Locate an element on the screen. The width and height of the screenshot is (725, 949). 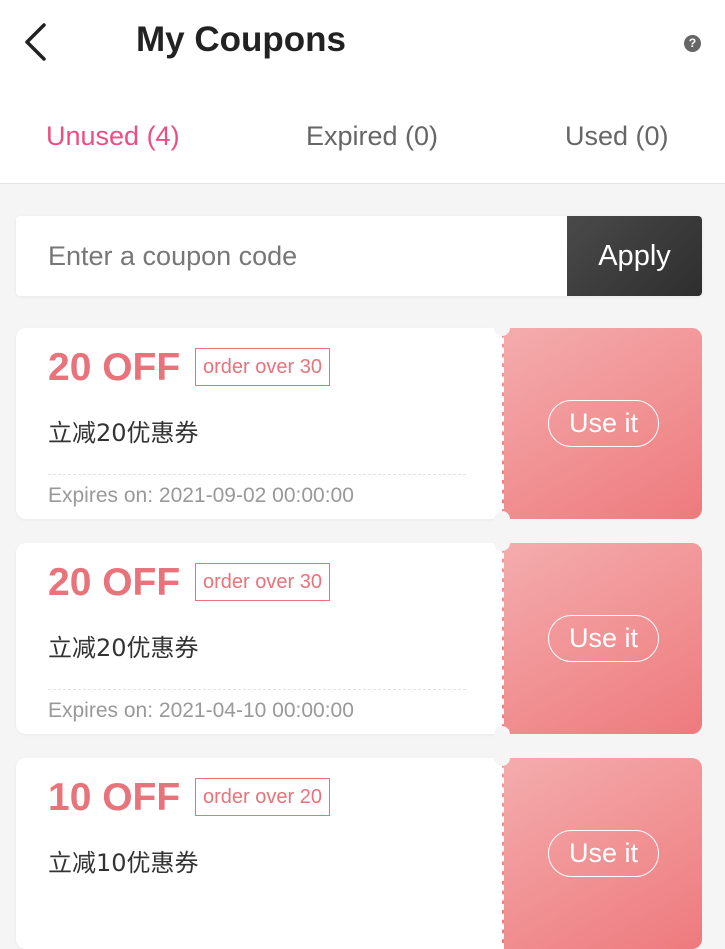
coupon-details: 10 OFF order over 20 立减10优惠券 is located at coordinates (259, 853).